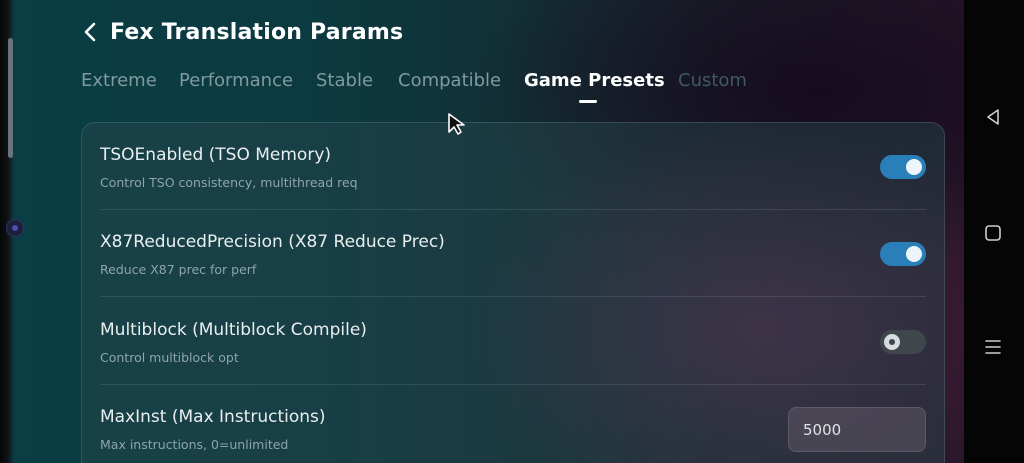 The width and height of the screenshot is (1024, 463). Describe the element at coordinates (233, 330) in the screenshot. I see `setting-title: Multiblock (Multiblock Compile)` at that location.